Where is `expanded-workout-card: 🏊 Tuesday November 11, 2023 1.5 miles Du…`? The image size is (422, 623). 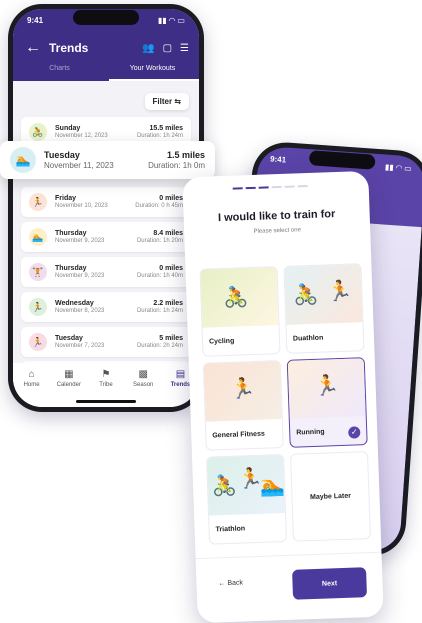 expanded-workout-card: 🏊 Tuesday November 11, 2023 1.5 miles Du… is located at coordinates (107, 160).